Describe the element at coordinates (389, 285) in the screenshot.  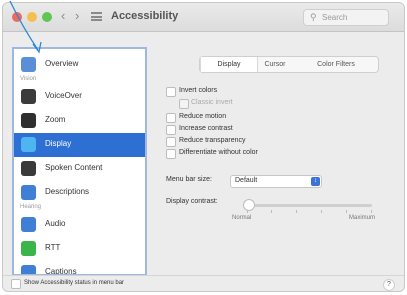
I see `help-button: ?` at that location.